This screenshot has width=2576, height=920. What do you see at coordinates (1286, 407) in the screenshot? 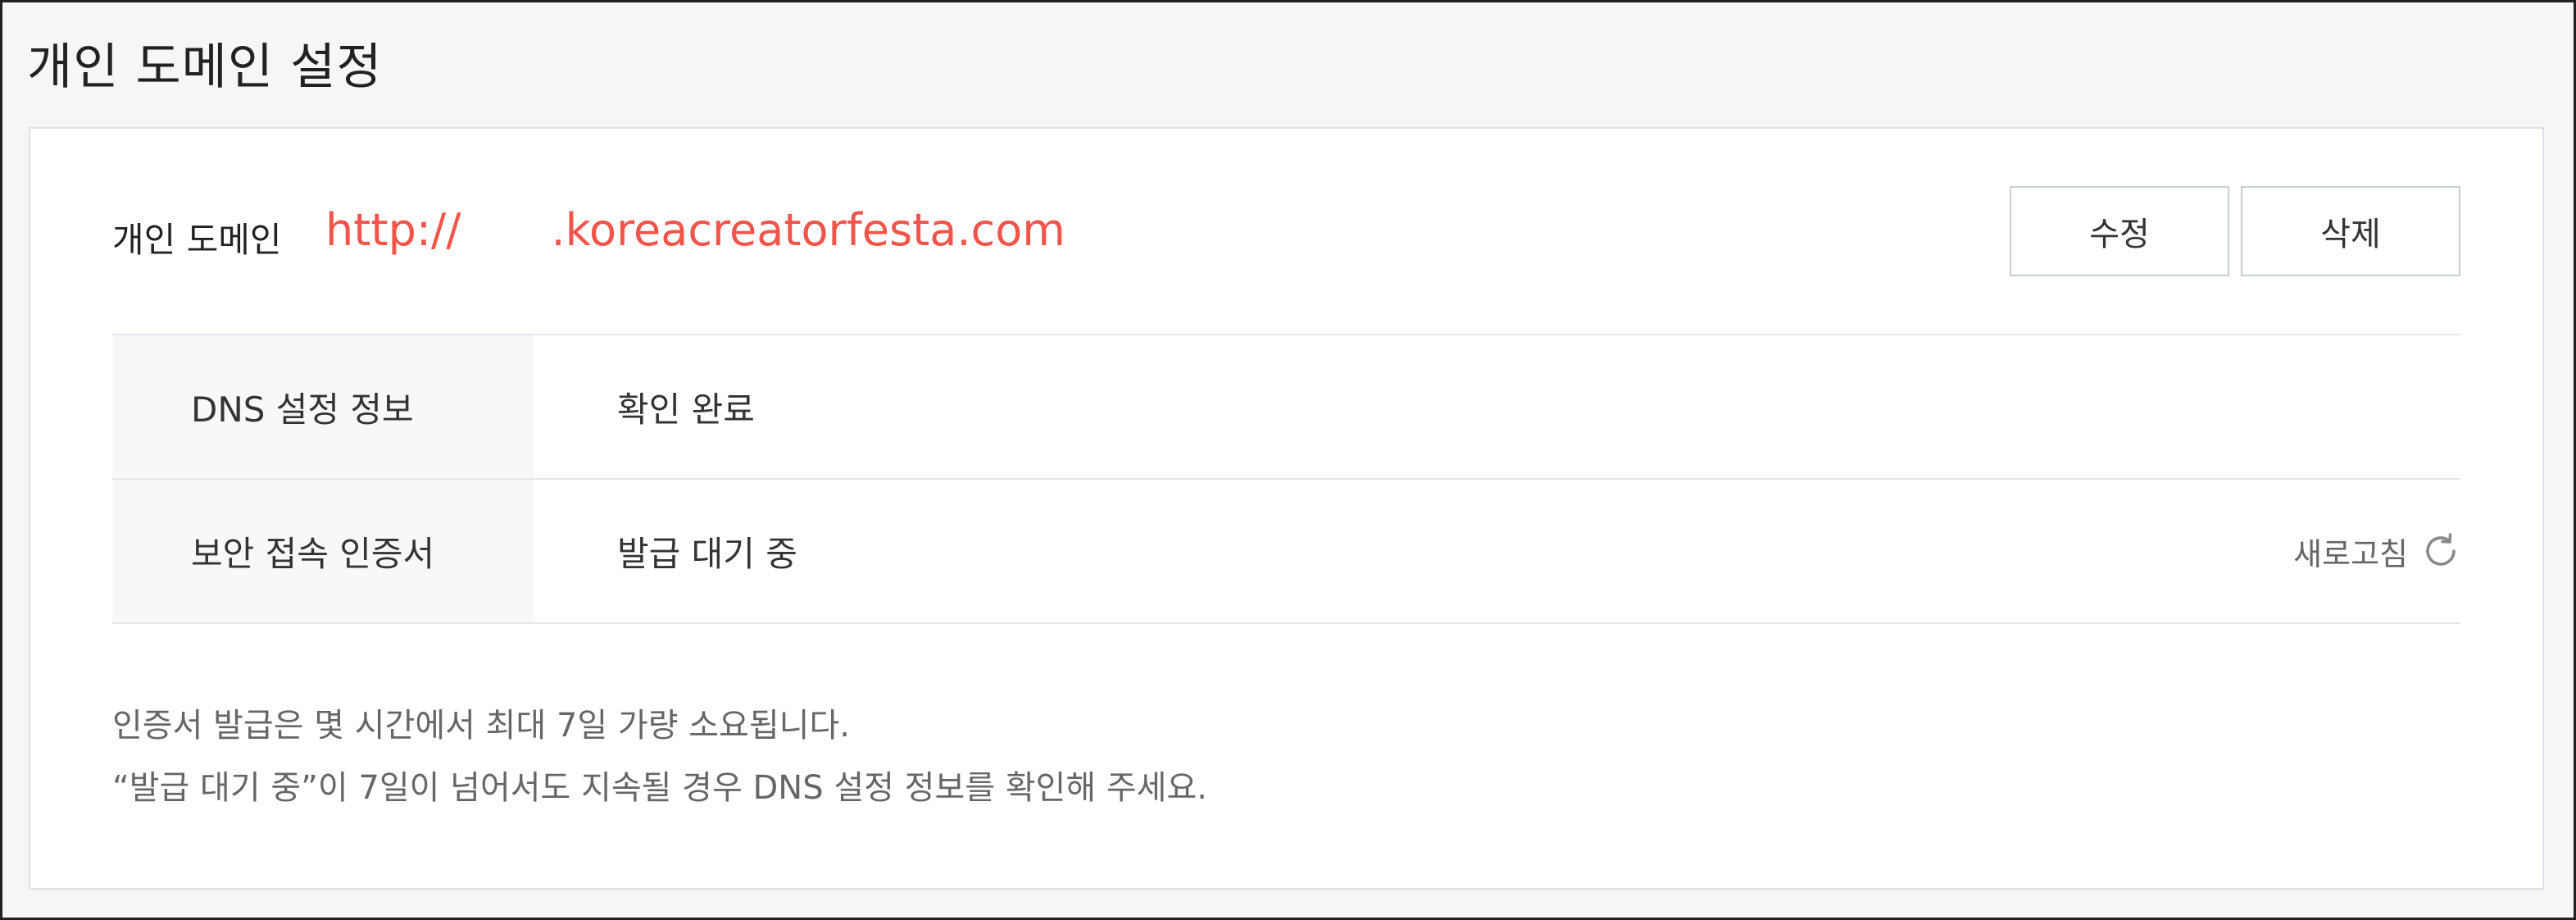
I see `info-row-dns: DNS 설정 정보 확인 완료` at bounding box center [1286, 407].